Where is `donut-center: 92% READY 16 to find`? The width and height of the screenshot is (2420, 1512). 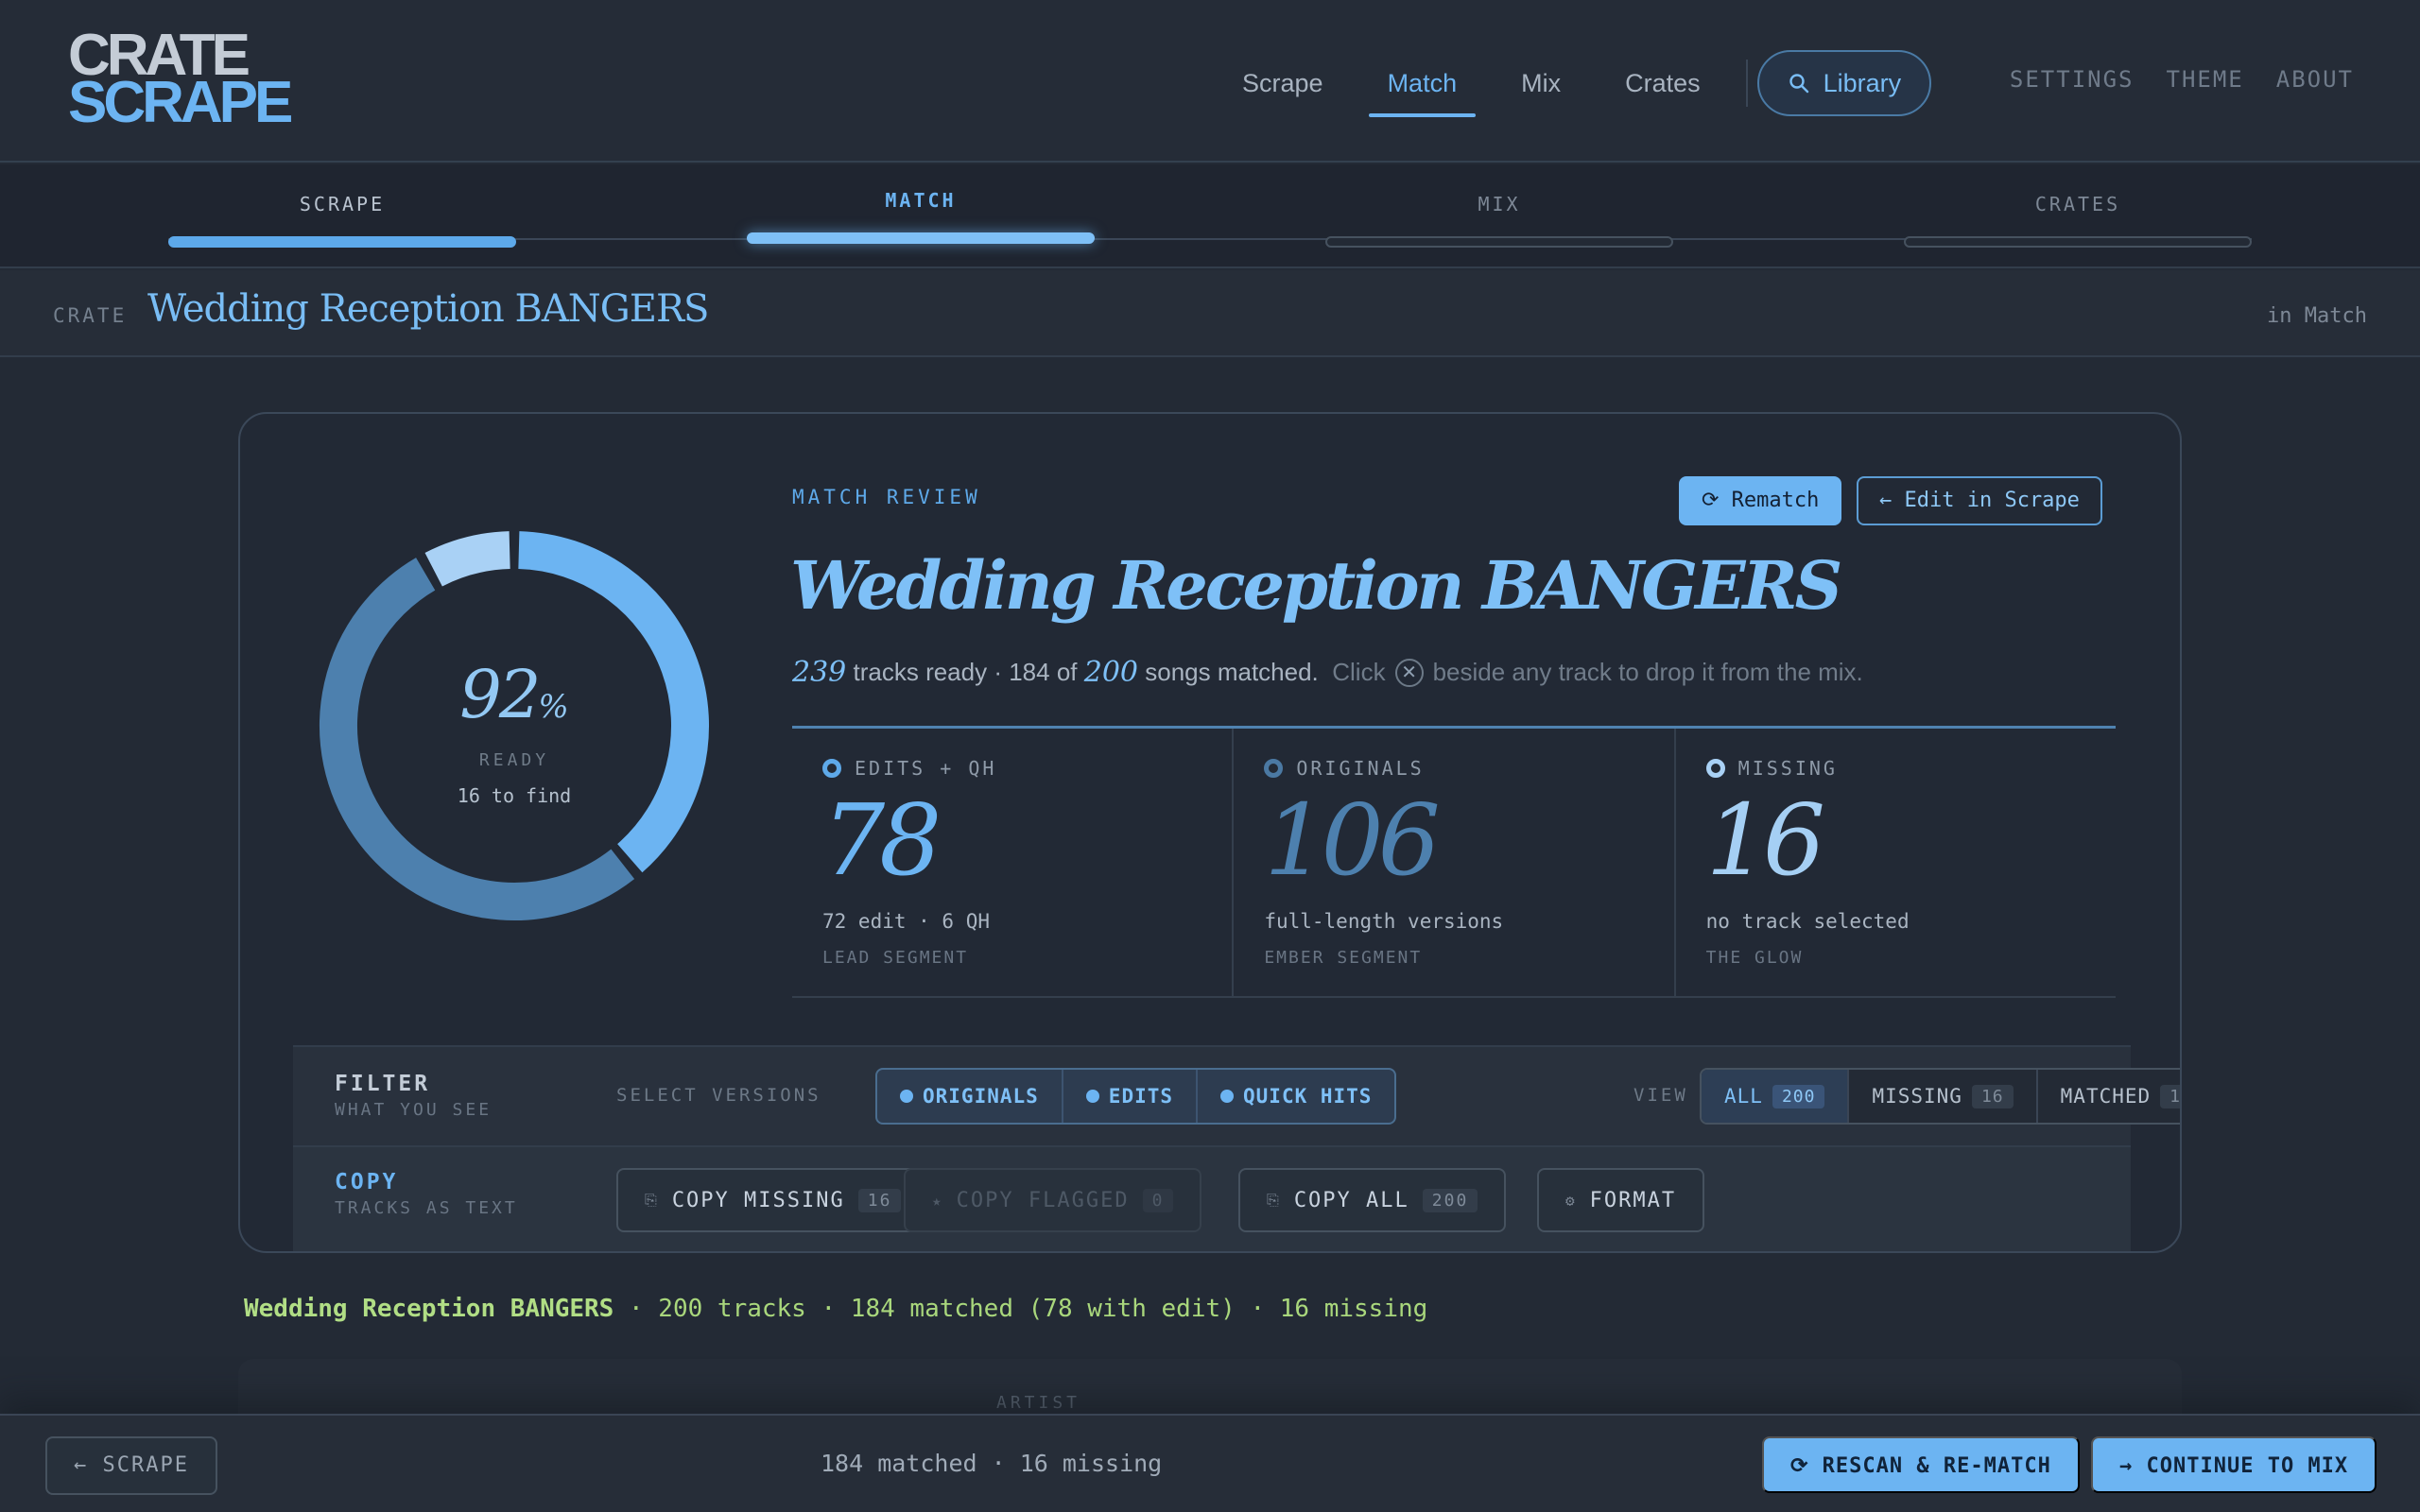 donut-center: 92% READY 16 to find is located at coordinates (514, 725).